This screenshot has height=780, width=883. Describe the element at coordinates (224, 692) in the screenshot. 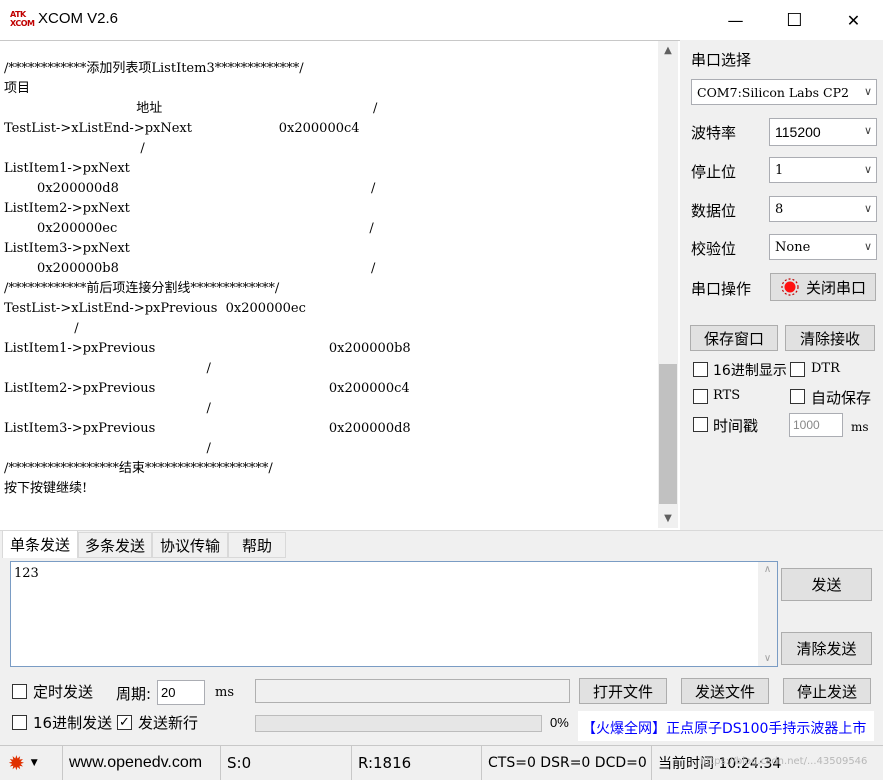

I see `period-ms-label: ms` at that location.